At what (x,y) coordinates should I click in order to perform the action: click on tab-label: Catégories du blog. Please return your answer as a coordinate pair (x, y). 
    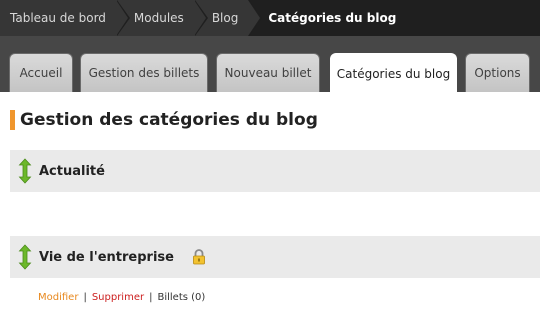
    Looking at the image, I should click on (393, 73).